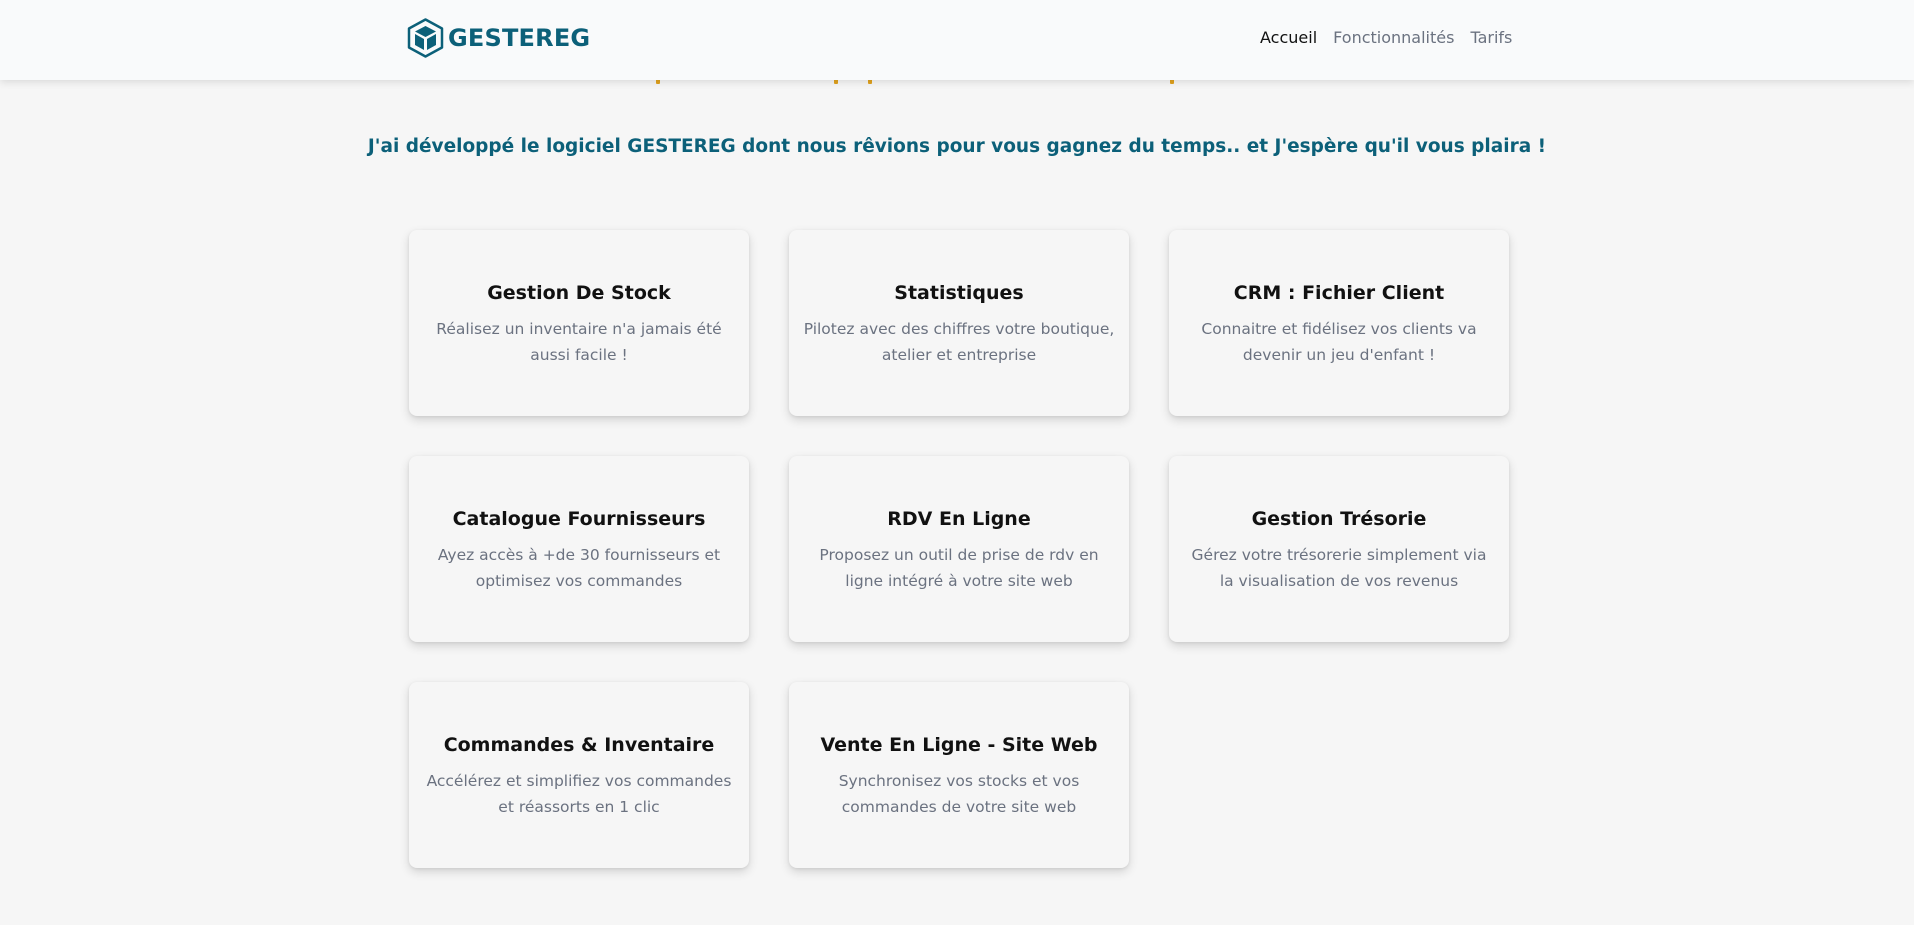 The height and width of the screenshot is (925, 1914). I want to click on main-nav: Accueil Fonctionnalités Tarifs, so click(1394, 37).